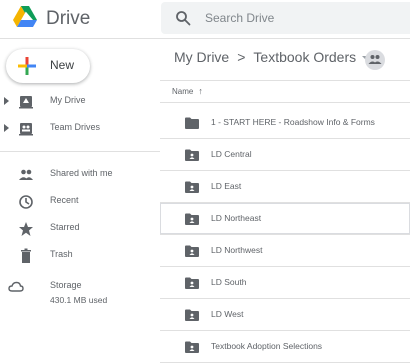 The image size is (410, 363). Describe the element at coordinates (66, 285) in the screenshot. I see `sidebar-item-label: Storage` at that location.